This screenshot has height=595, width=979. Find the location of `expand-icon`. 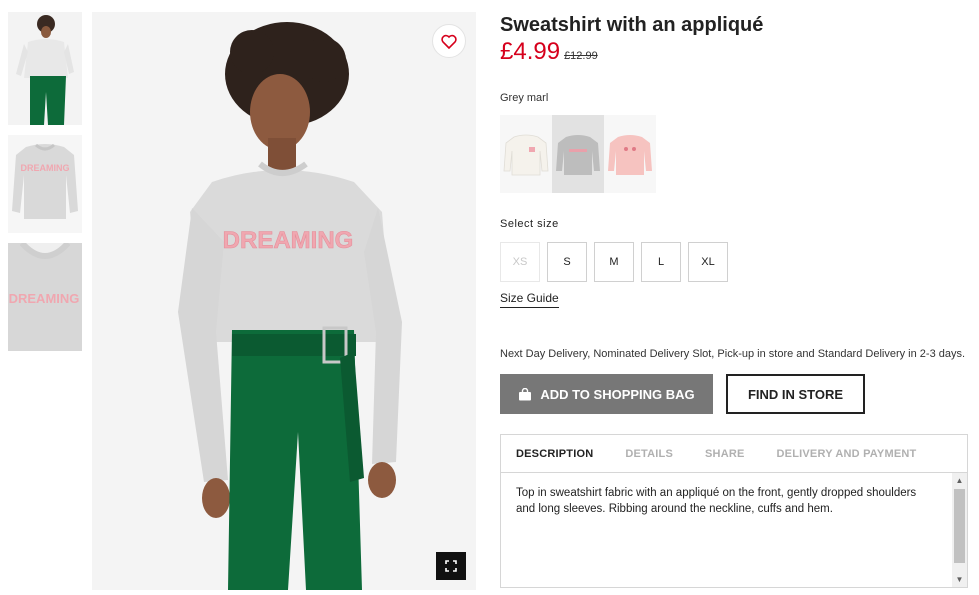

expand-icon is located at coordinates (451, 566).